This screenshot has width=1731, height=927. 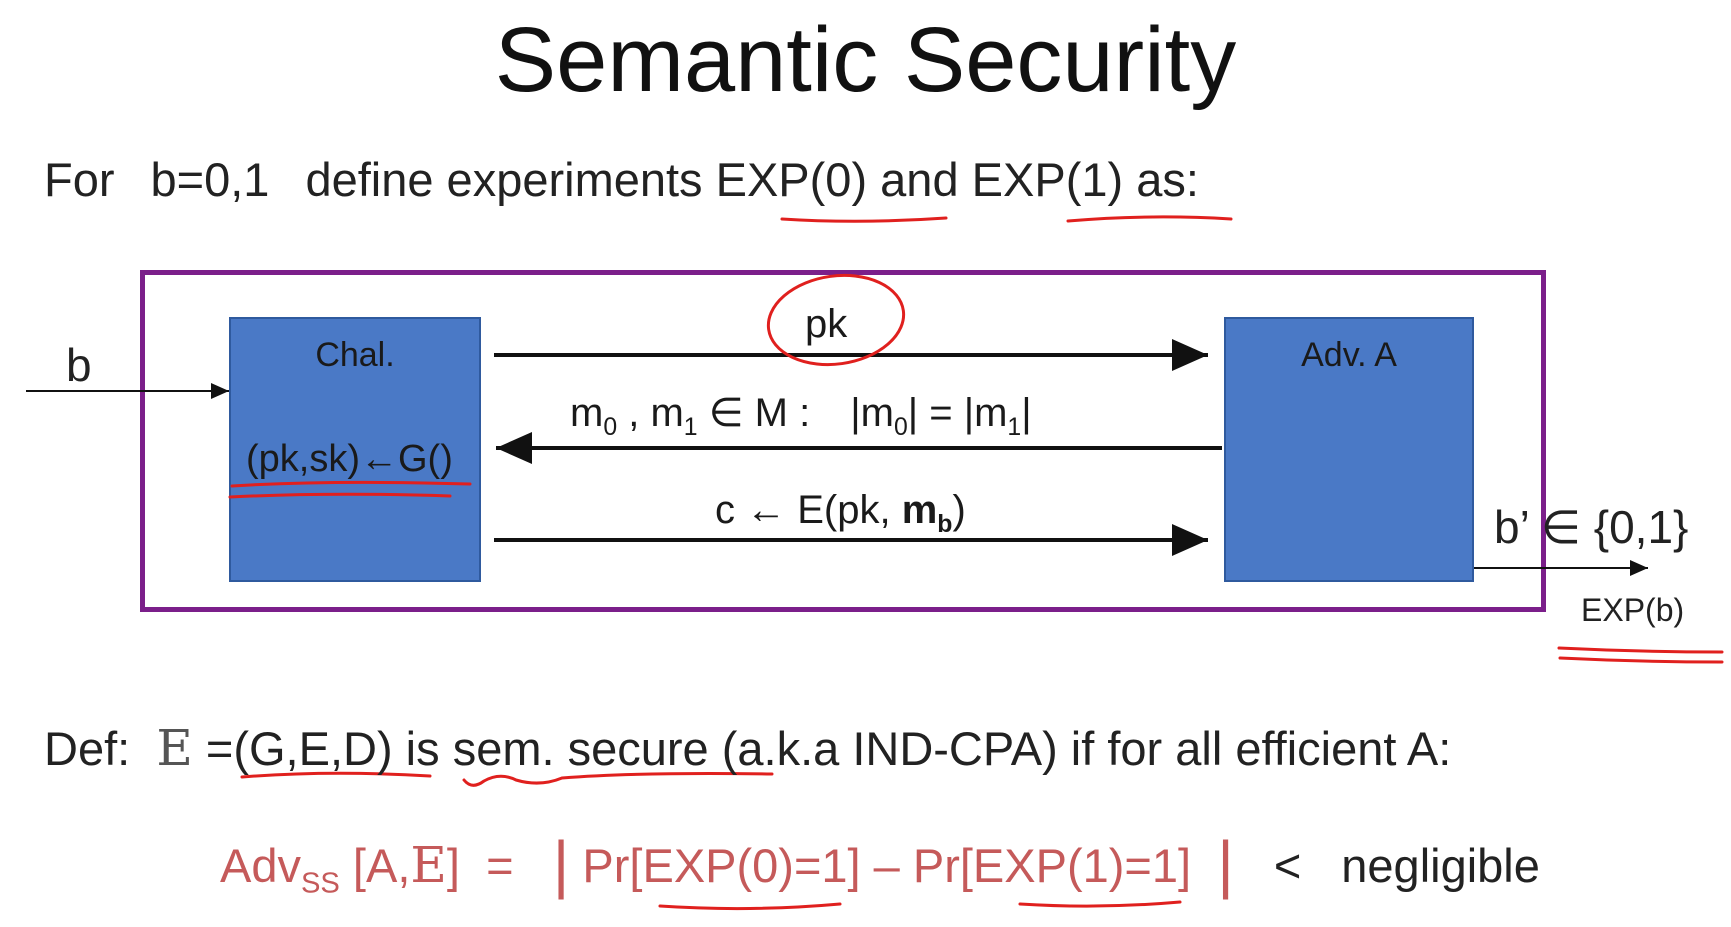 What do you see at coordinates (561, 864) in the screenshot?
I see `formula-bar-left: |` at bounding box center [561, 864].